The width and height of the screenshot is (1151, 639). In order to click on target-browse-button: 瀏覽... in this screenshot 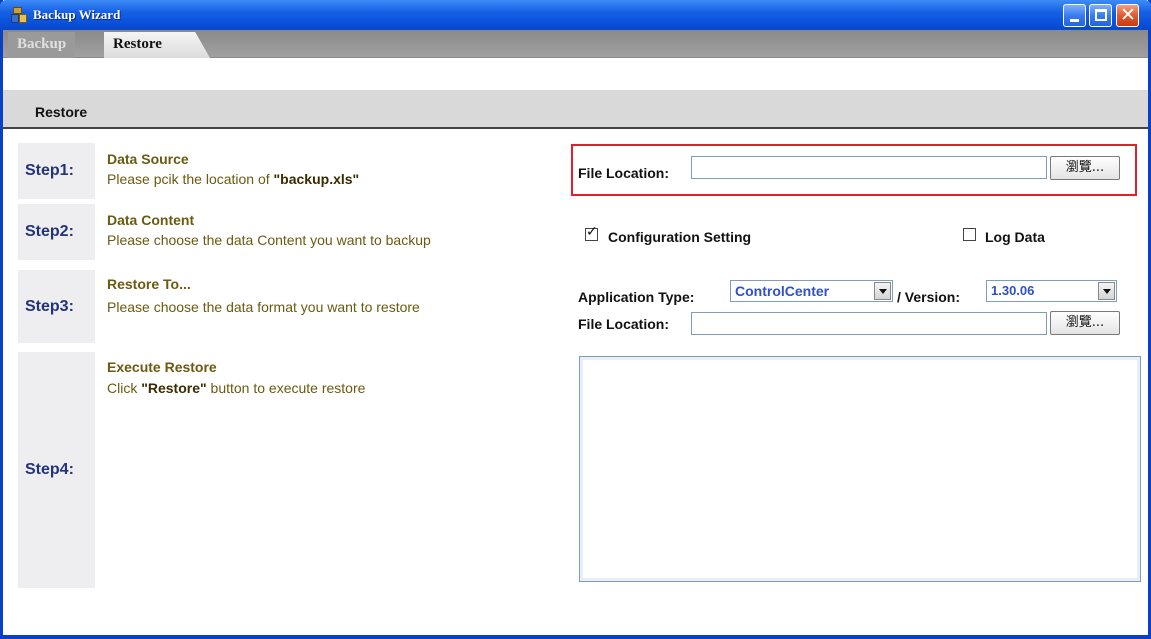, I will do `click(1085, 323)`.